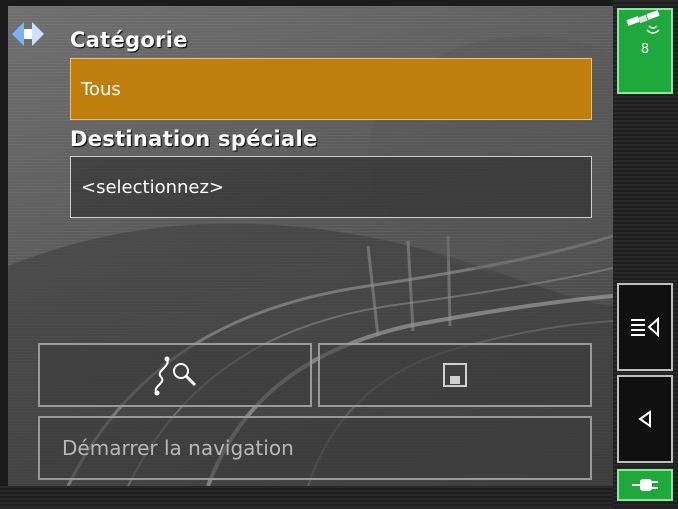  I want to click on compass-icon, so click(28, 34).